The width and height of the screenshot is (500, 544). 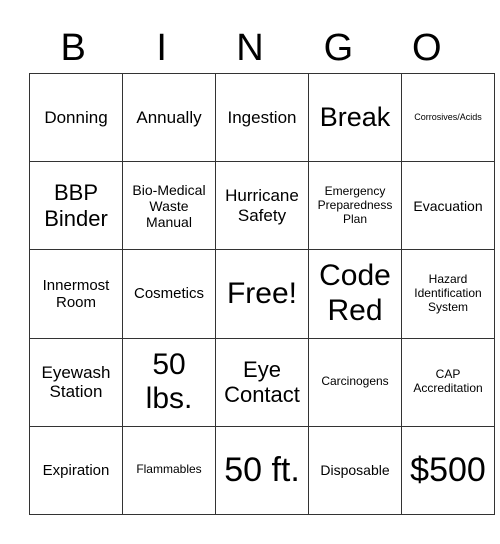 I want to click on bingo-header: B I N G O, so click(x=250, y=48).